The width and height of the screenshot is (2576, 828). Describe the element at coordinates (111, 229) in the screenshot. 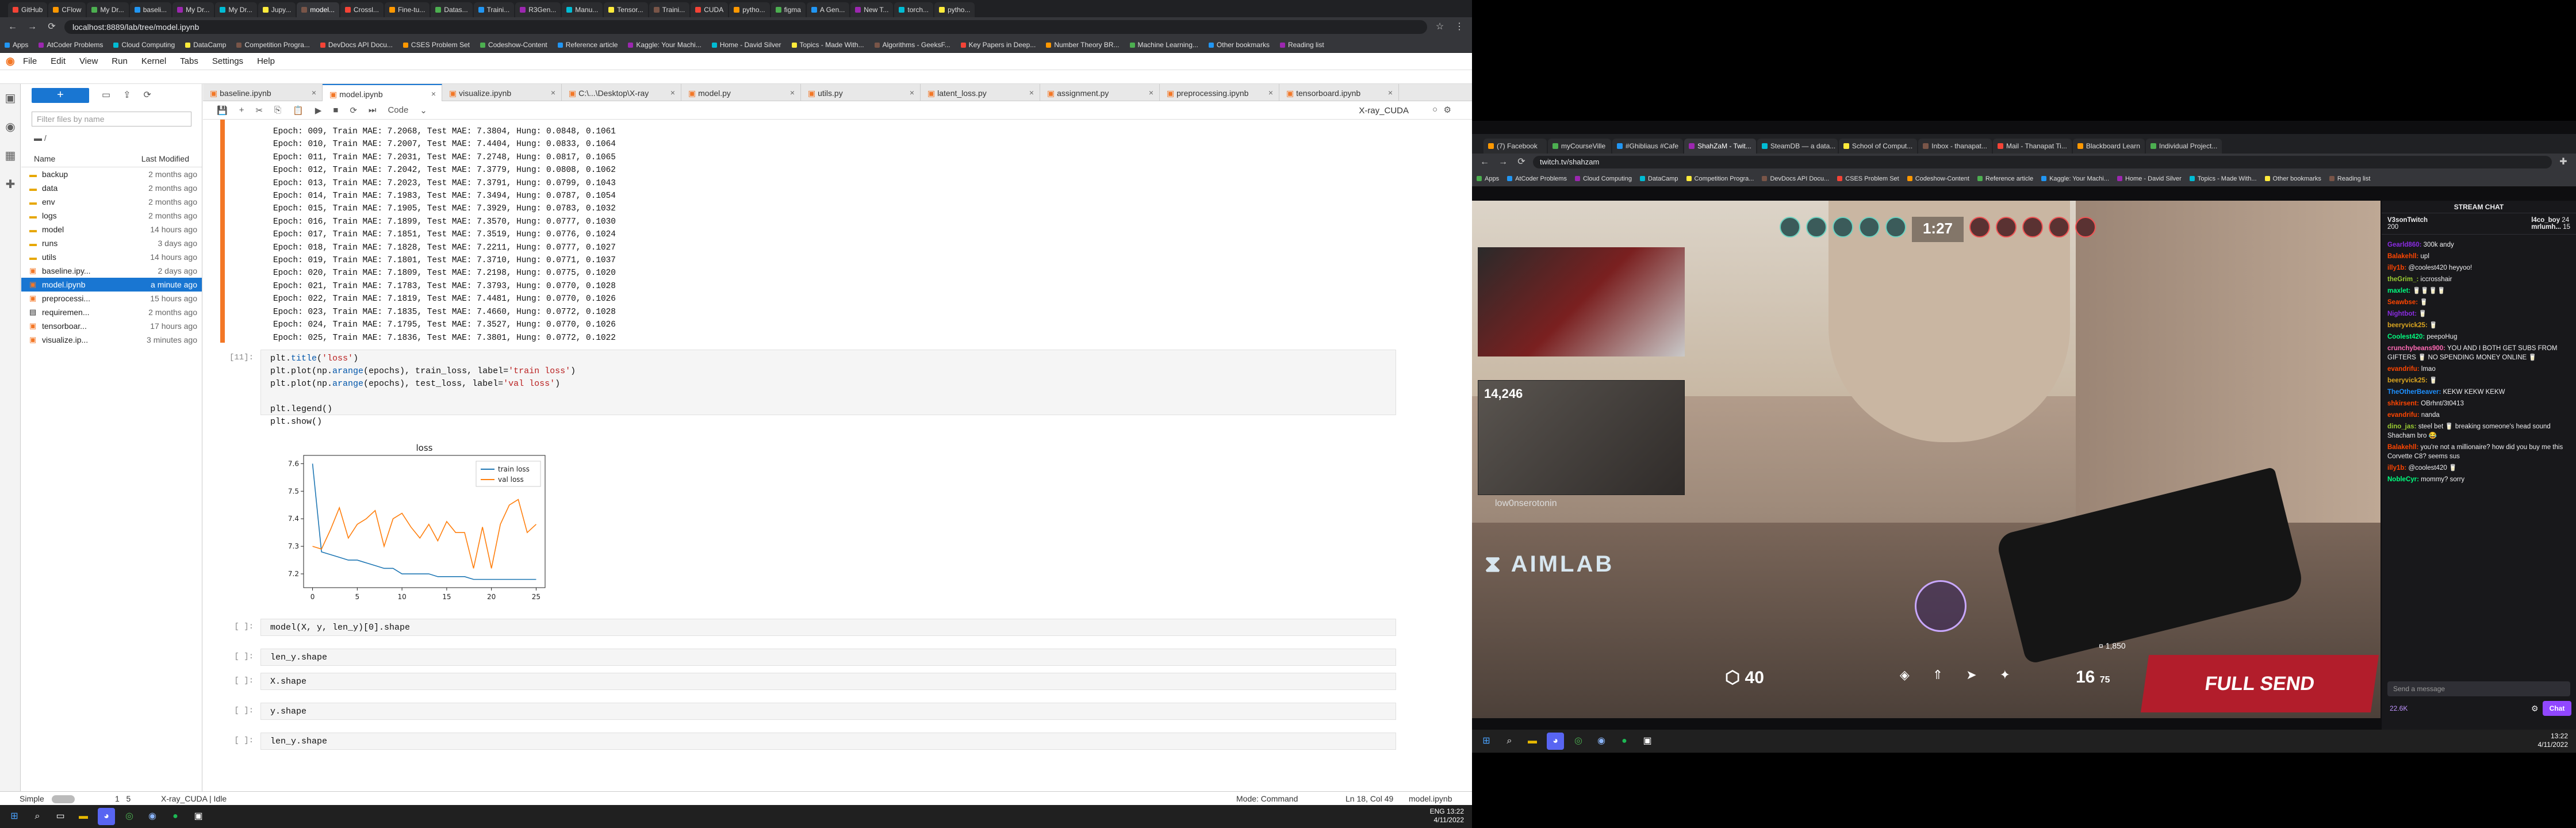

I see `file-row: ▬ model 14 hours ago` at that location.